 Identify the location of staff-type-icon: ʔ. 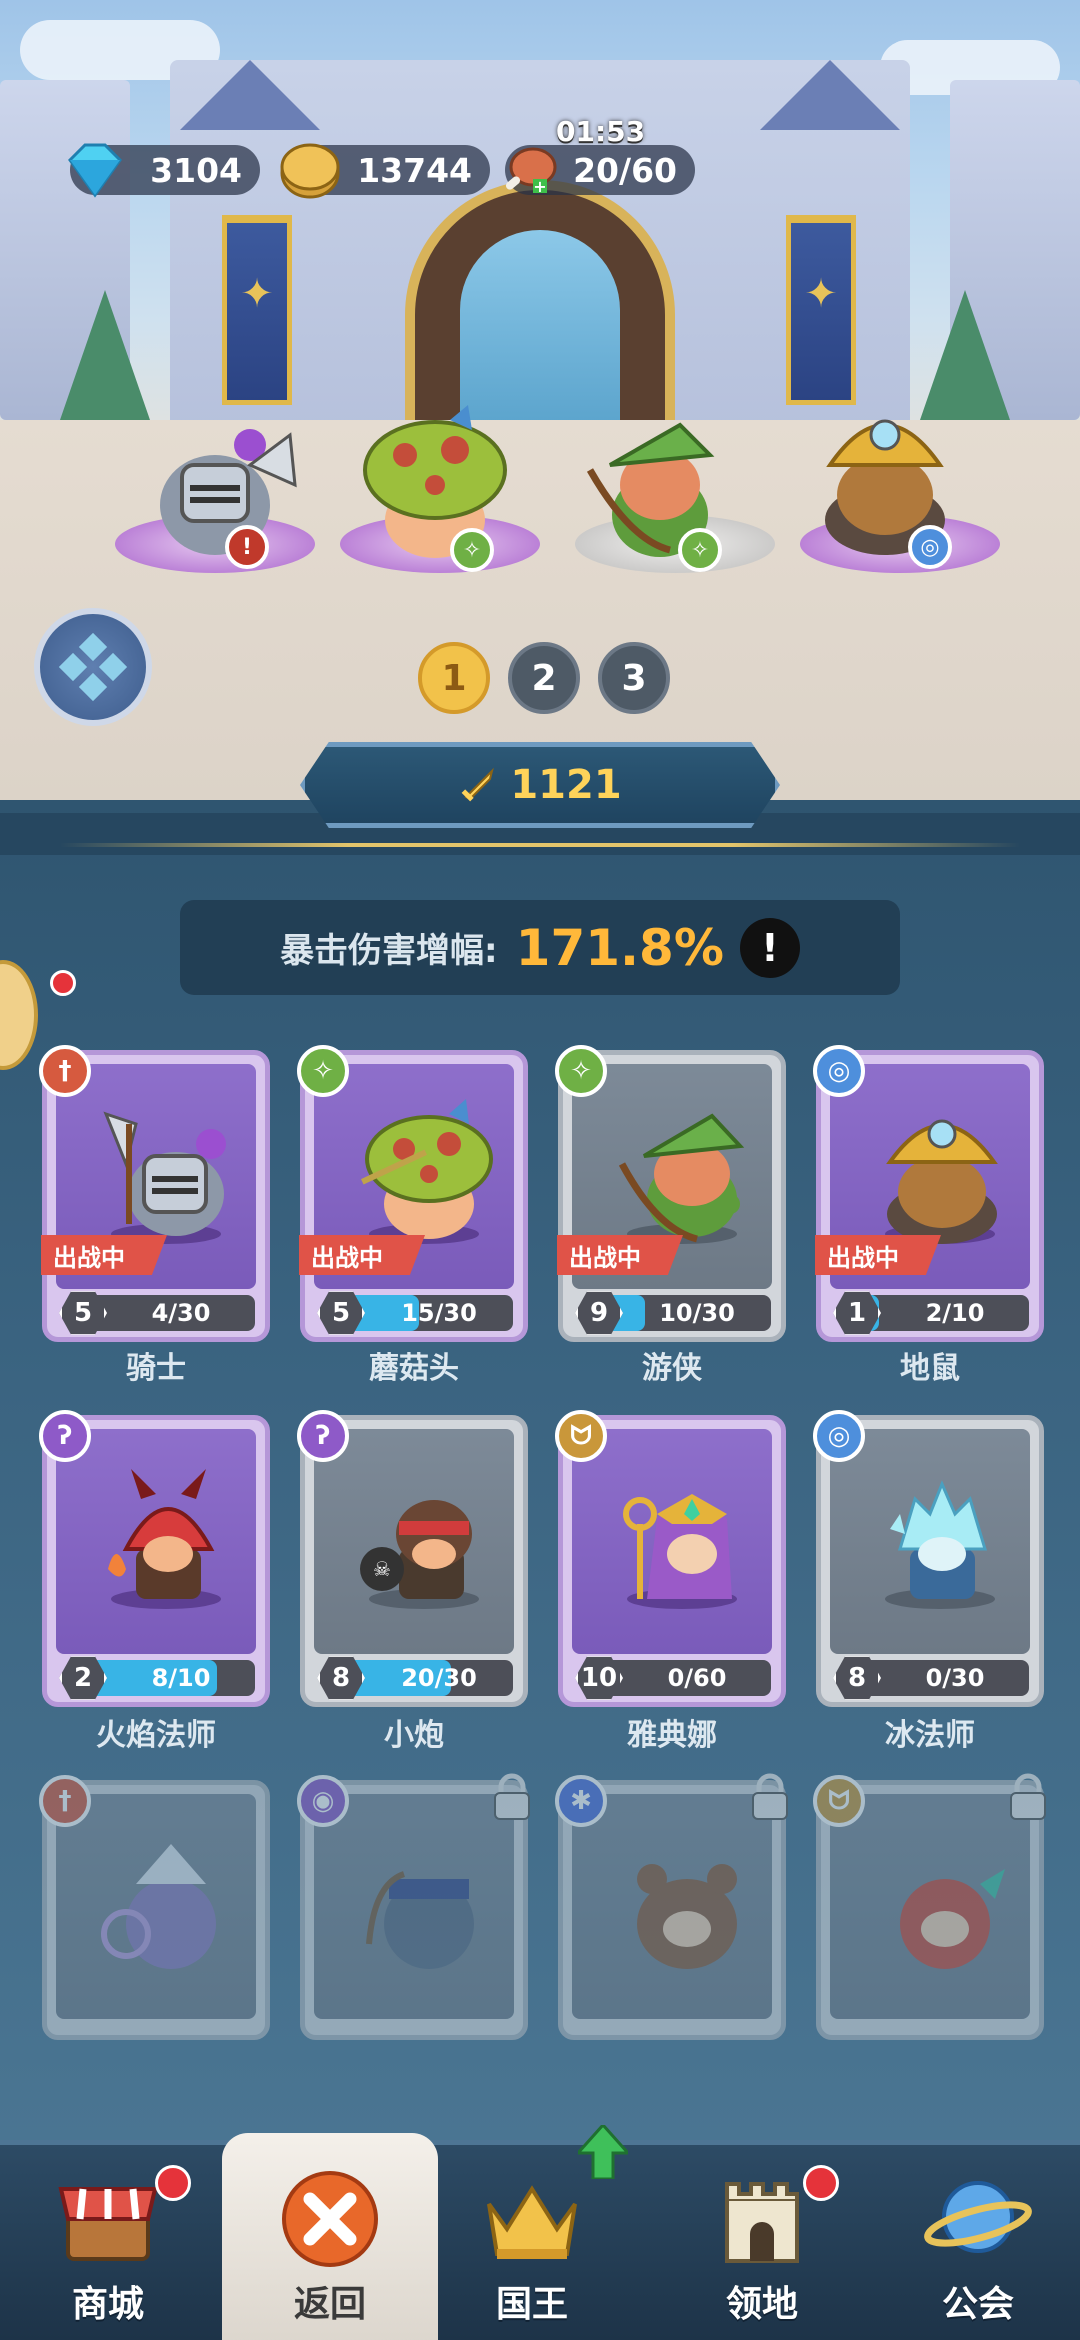
(65, 1436).